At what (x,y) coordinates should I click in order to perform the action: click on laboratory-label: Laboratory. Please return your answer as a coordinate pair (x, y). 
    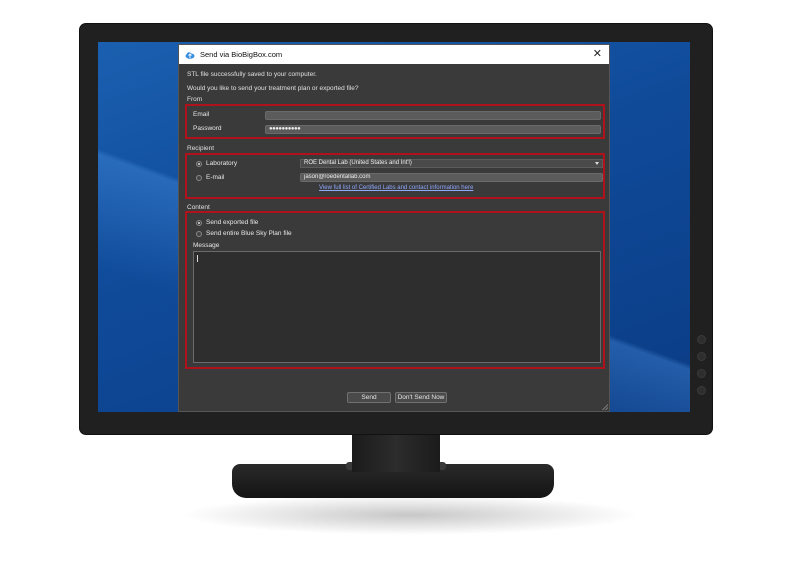
    Looking at the image, I should click on (222, 163).